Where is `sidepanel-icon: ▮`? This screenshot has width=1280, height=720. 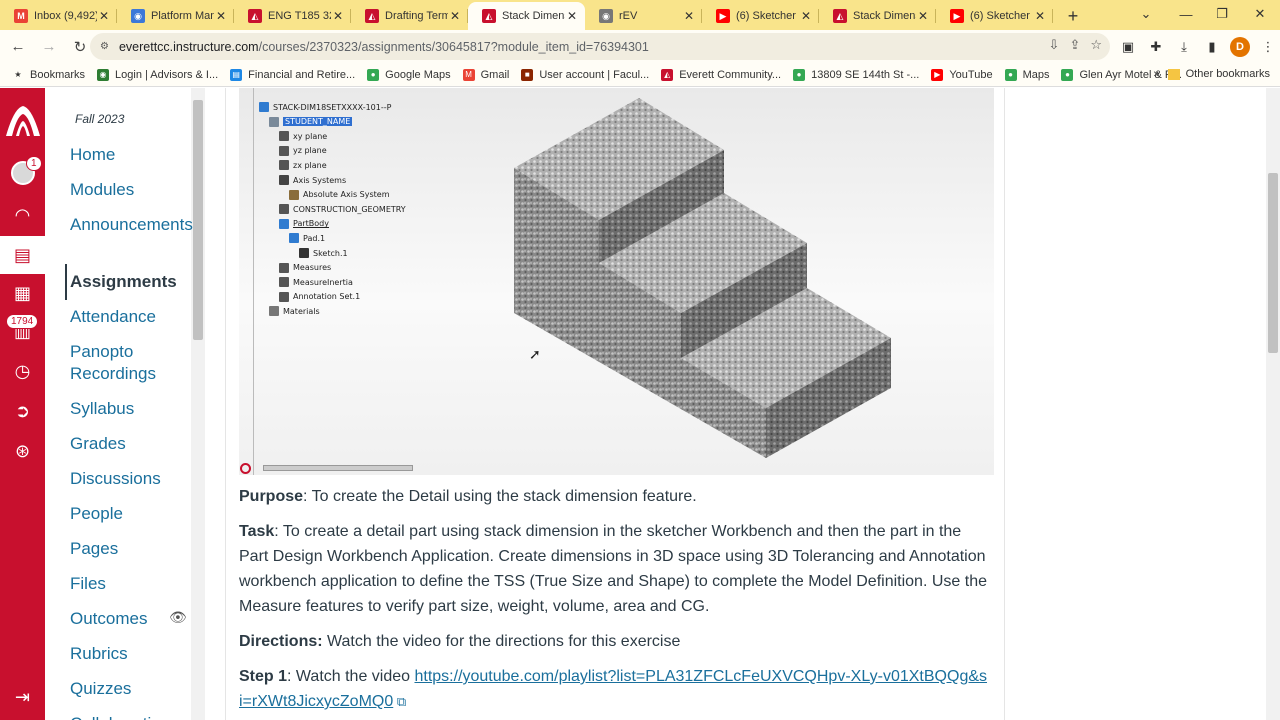
sidepanel-icon: ▮ is located at coordinates (1212, 47).